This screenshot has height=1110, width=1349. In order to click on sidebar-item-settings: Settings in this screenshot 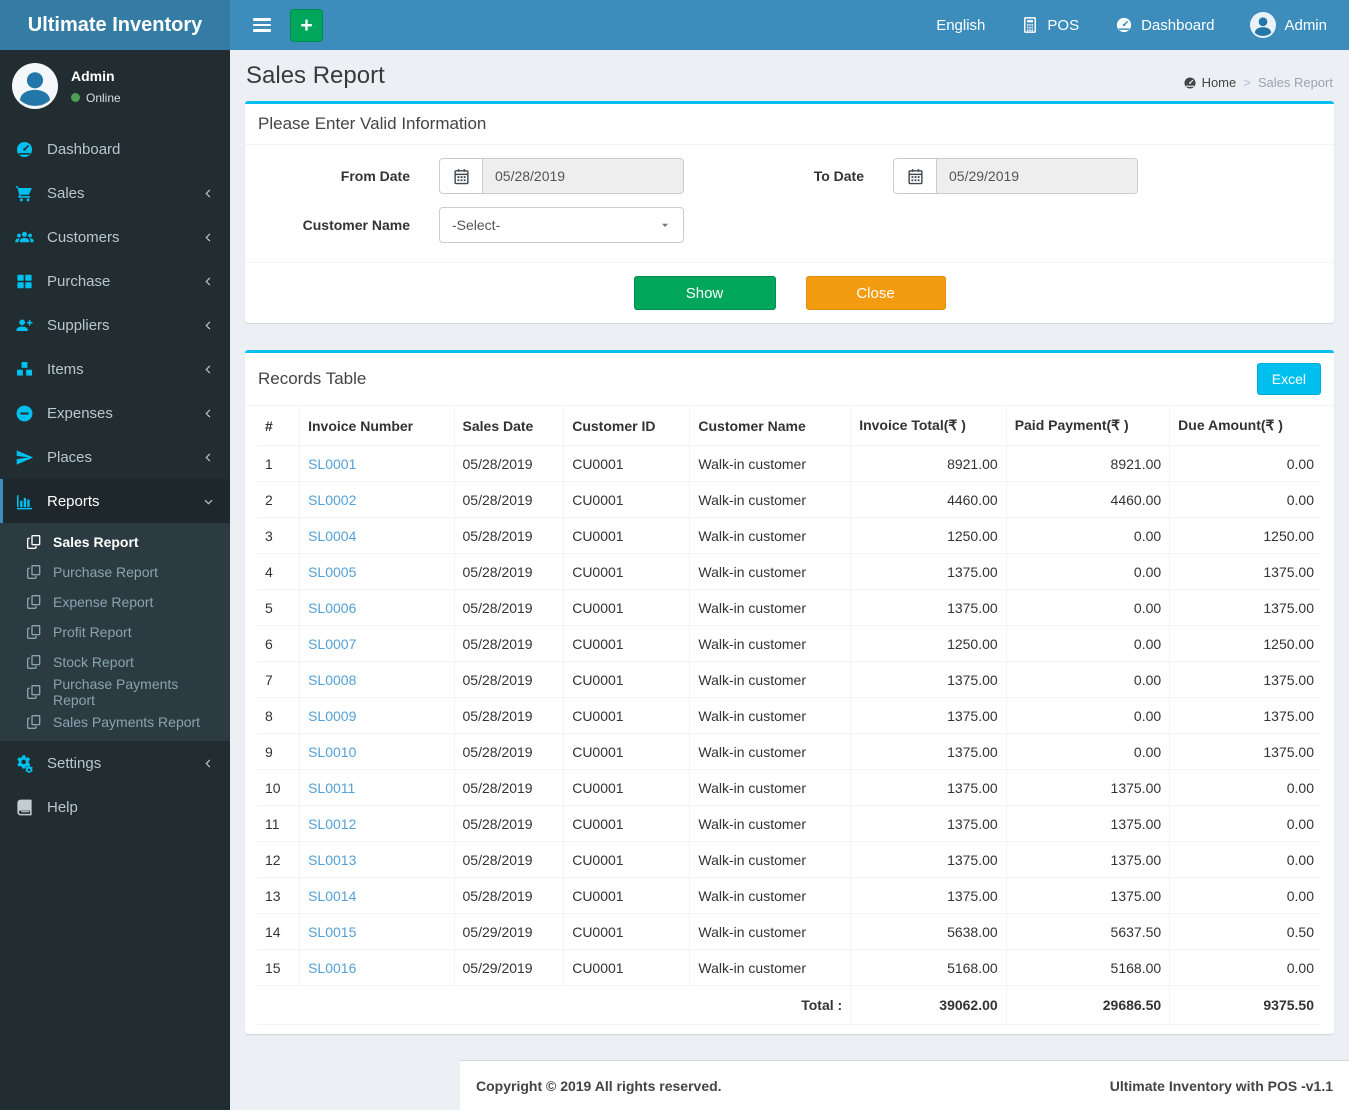, I will do `click(115, 763)`.